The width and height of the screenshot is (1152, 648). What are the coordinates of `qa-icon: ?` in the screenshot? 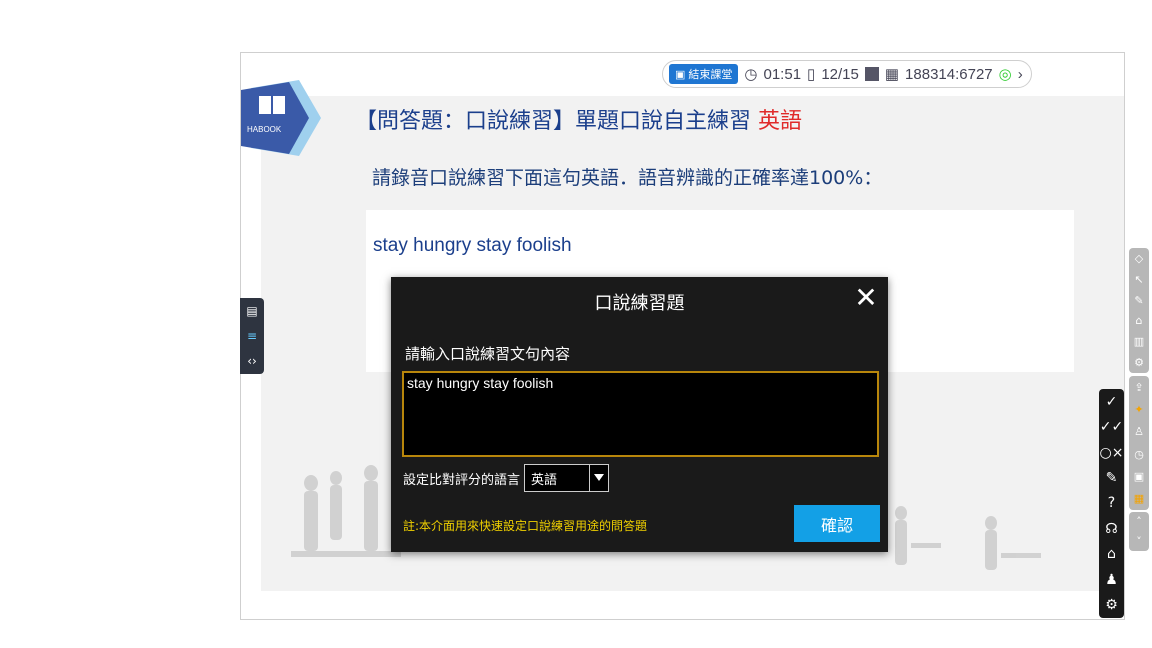 It's located at (1111, 503).